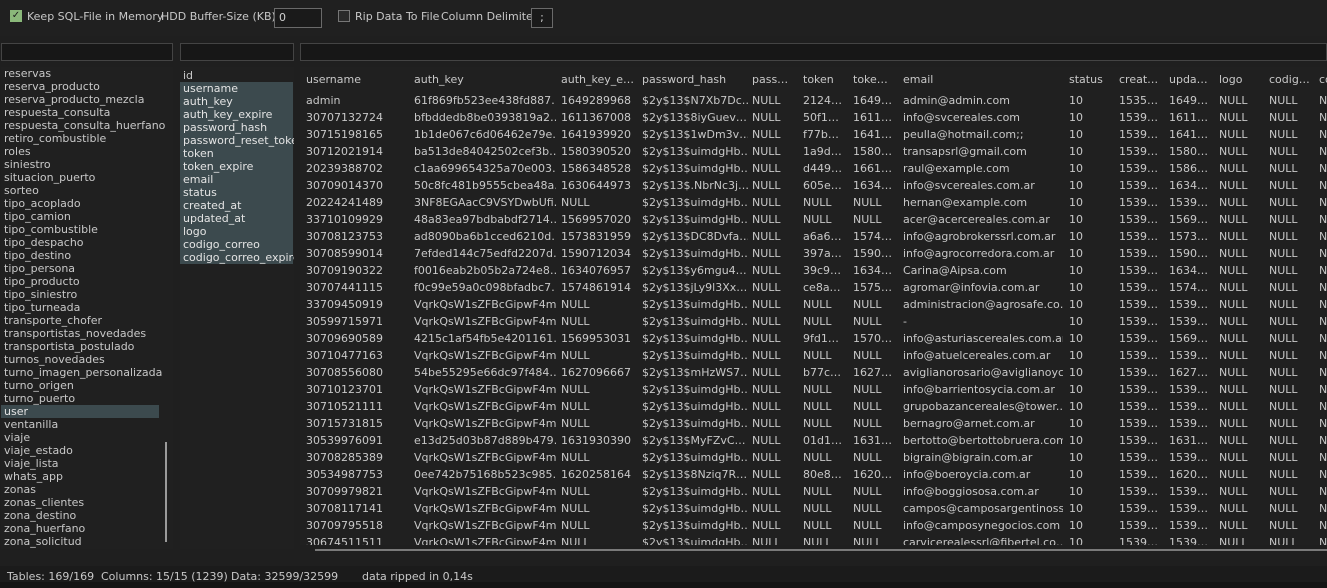  Describe the element at coordinates (358, 474) in the screenshot. I see `table-cell: 30534987753` at that location.